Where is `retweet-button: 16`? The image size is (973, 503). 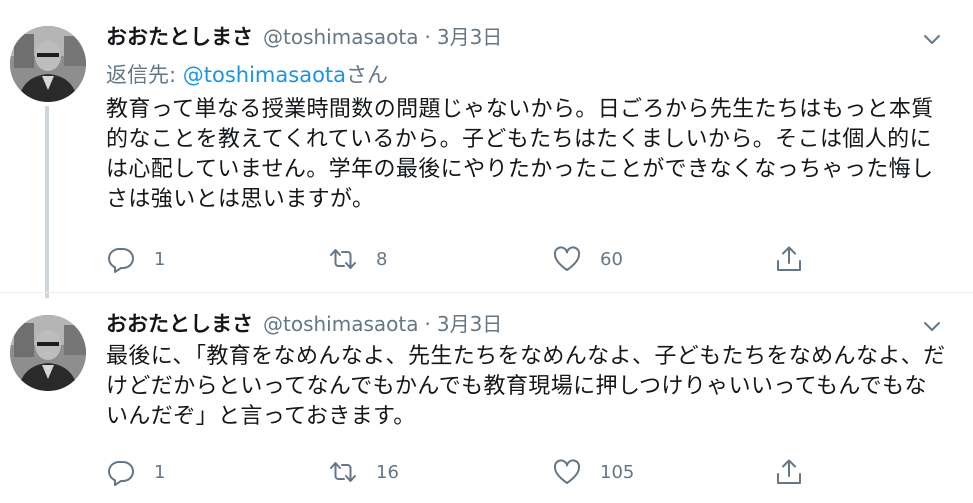
retweet-button: 16 is located at coordinates (363, 472).